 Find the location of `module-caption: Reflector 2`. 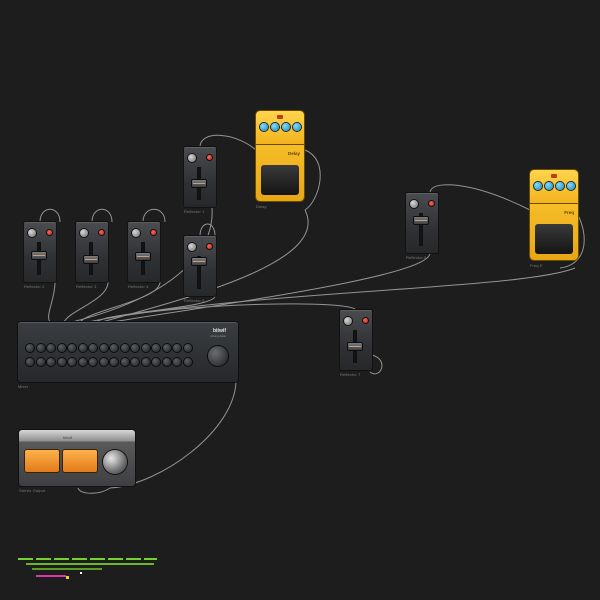

module-caption: Reflector 2 is located at coordinates (34, 286).